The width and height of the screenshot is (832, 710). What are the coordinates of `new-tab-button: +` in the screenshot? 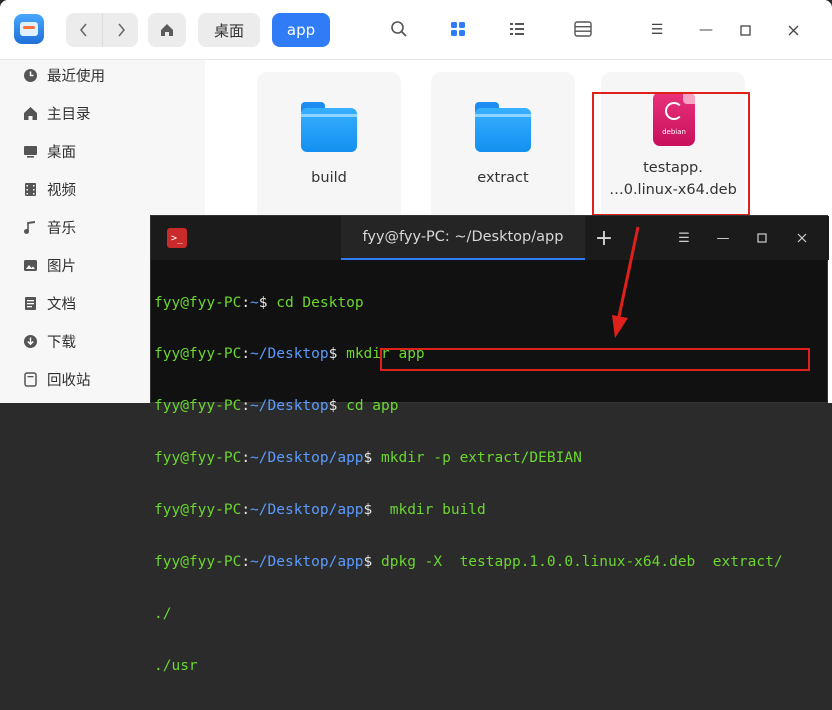 It's located at (604, 238).